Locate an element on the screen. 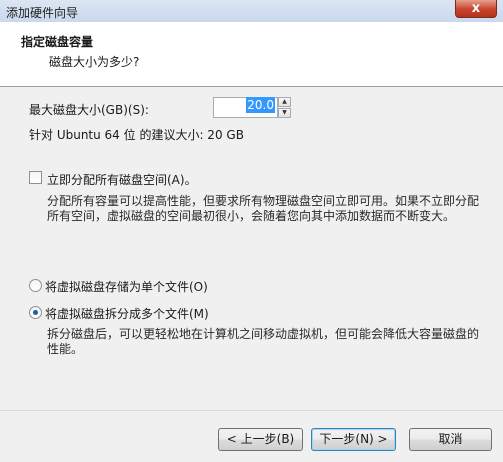 This screenshot has height=462, width=503. close-button: x is located at coordinates (476, 9).